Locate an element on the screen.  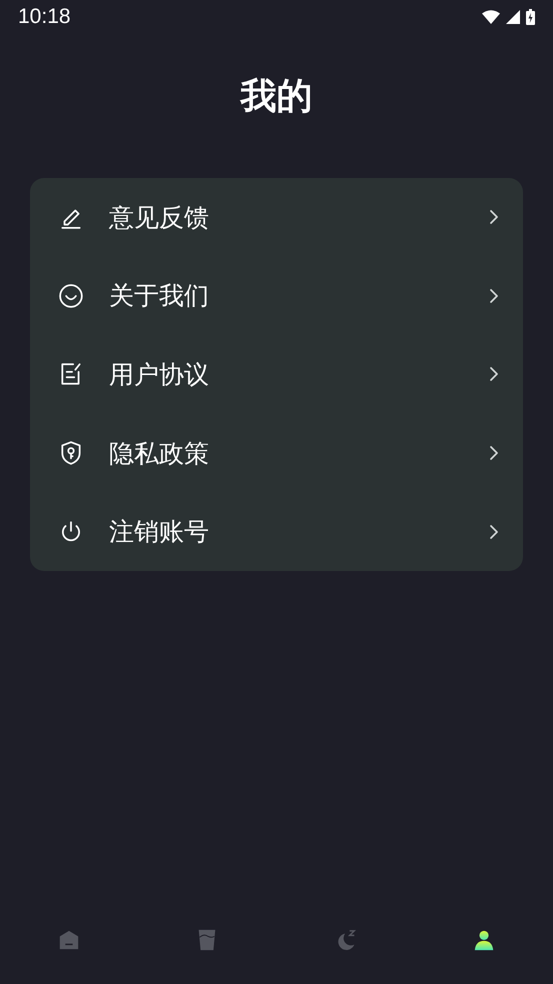
signal-icon is located at coordinates (513, 17).